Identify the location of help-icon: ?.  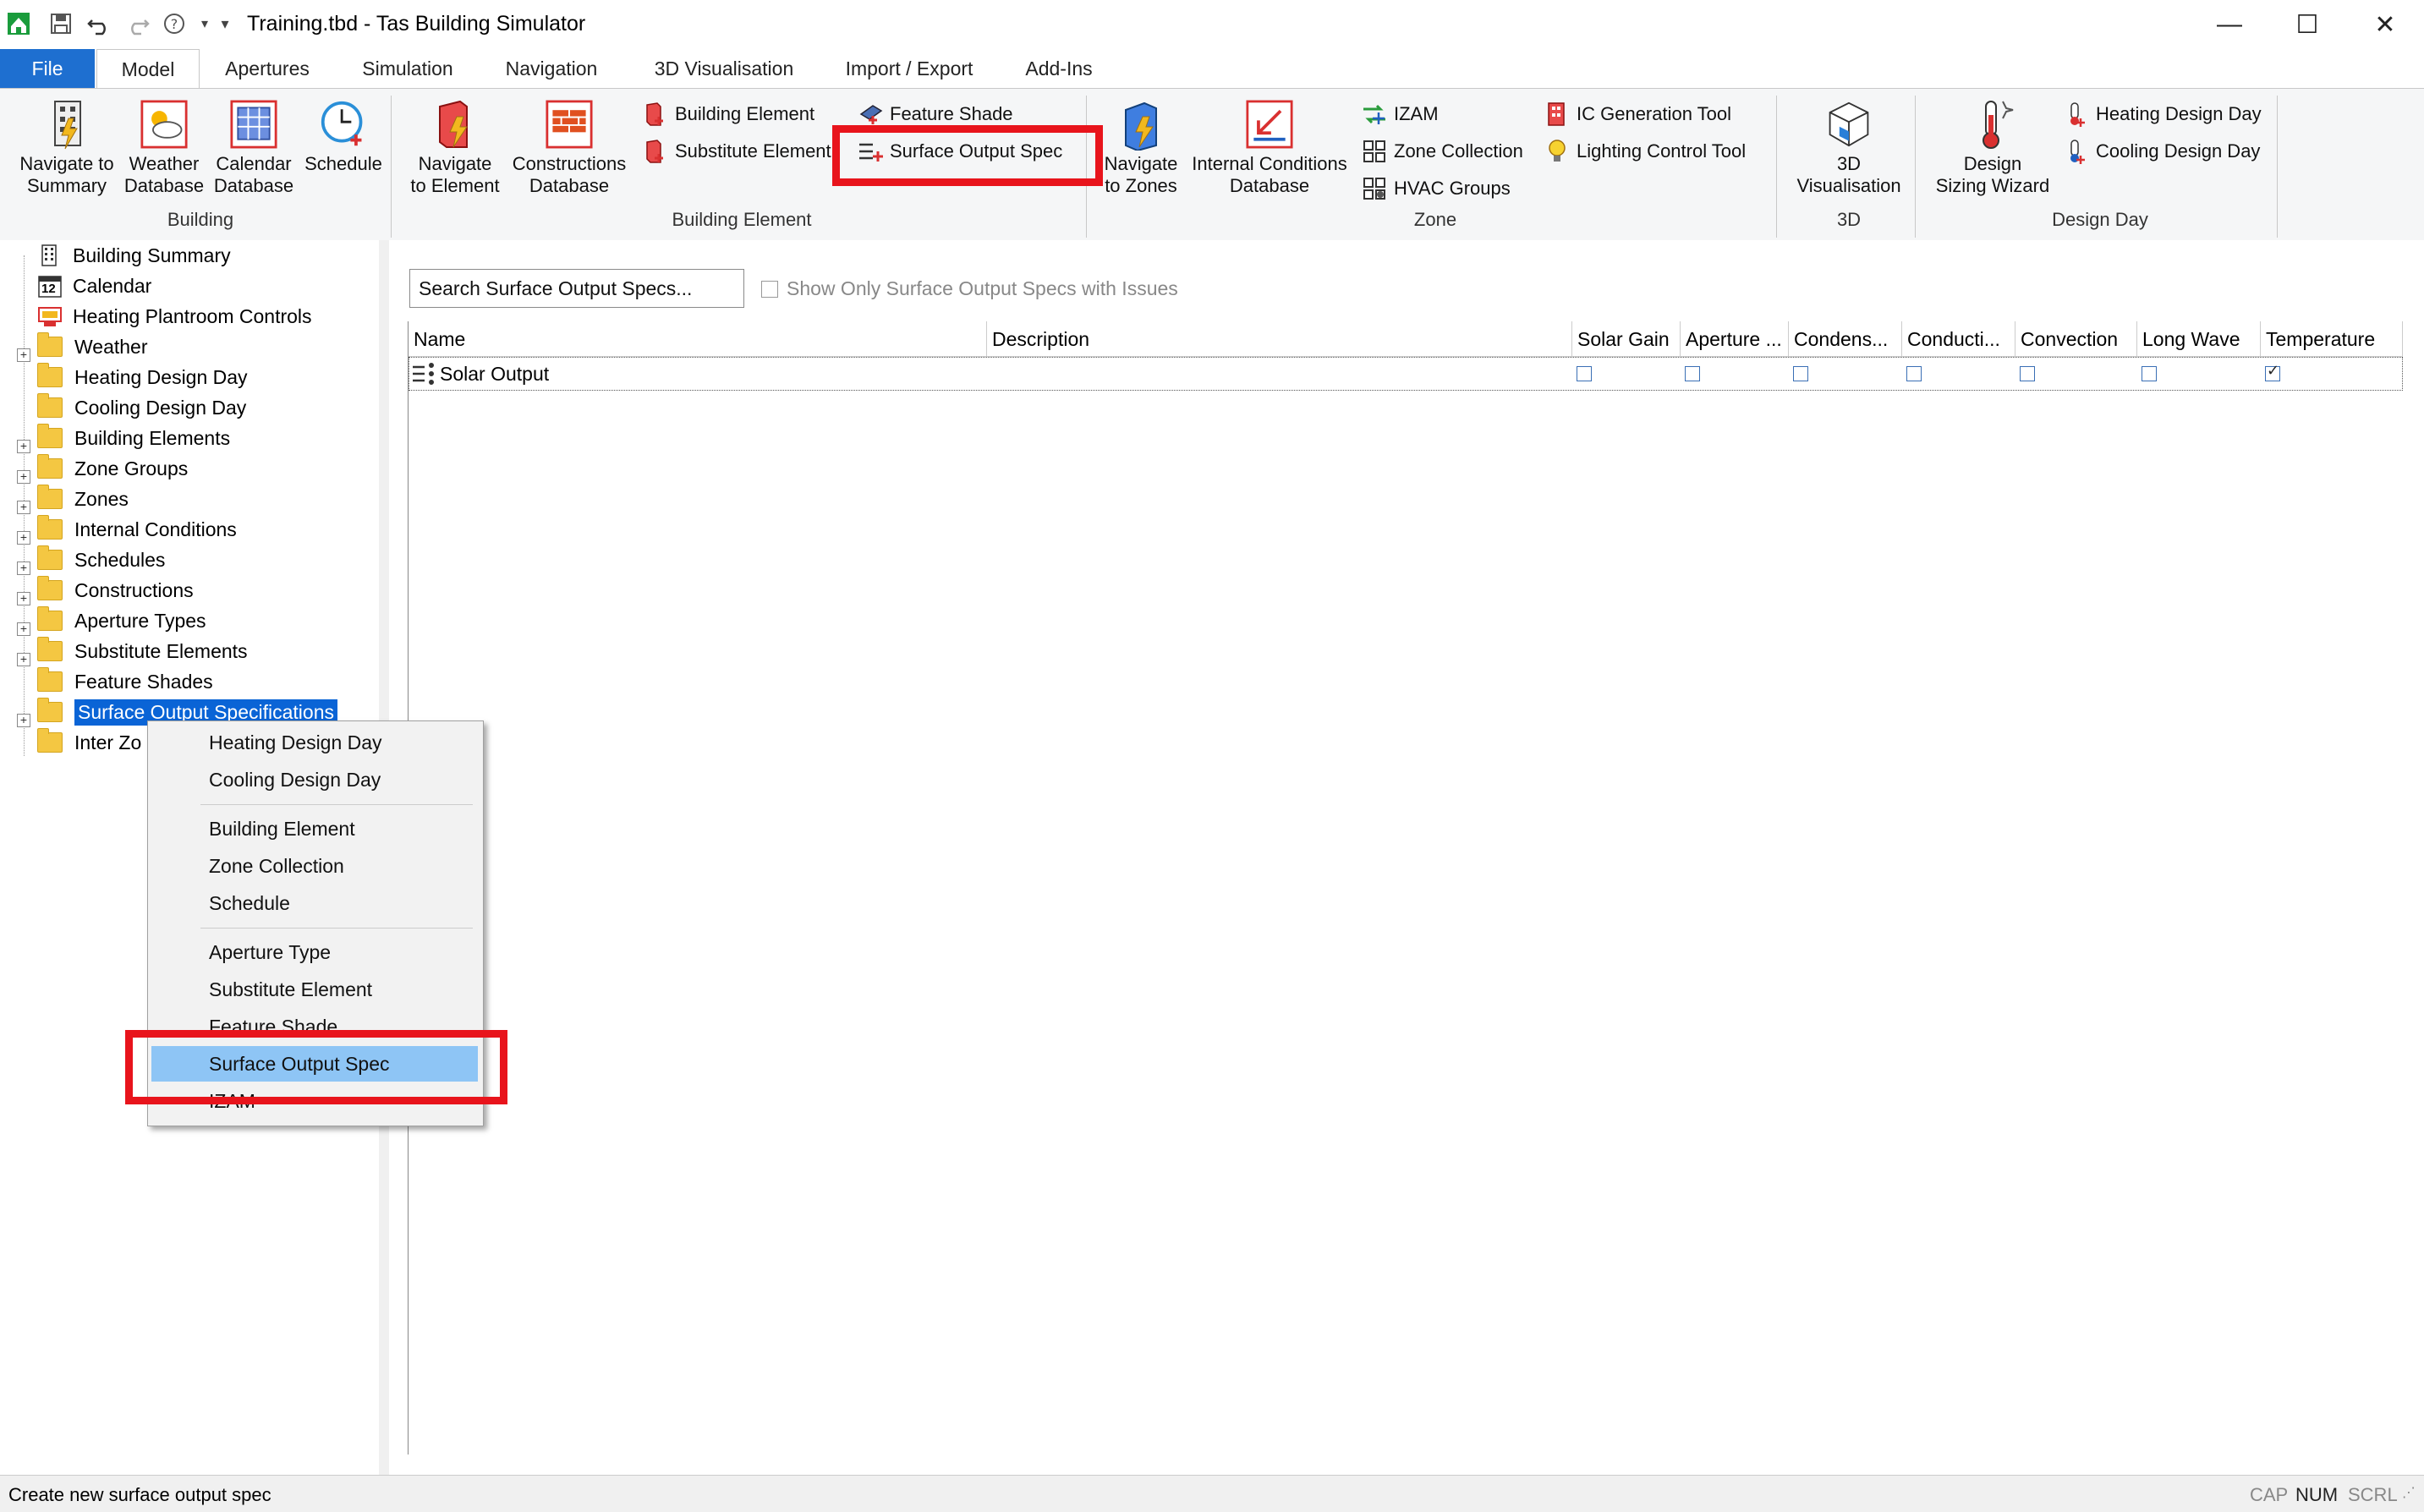
(175, 23).